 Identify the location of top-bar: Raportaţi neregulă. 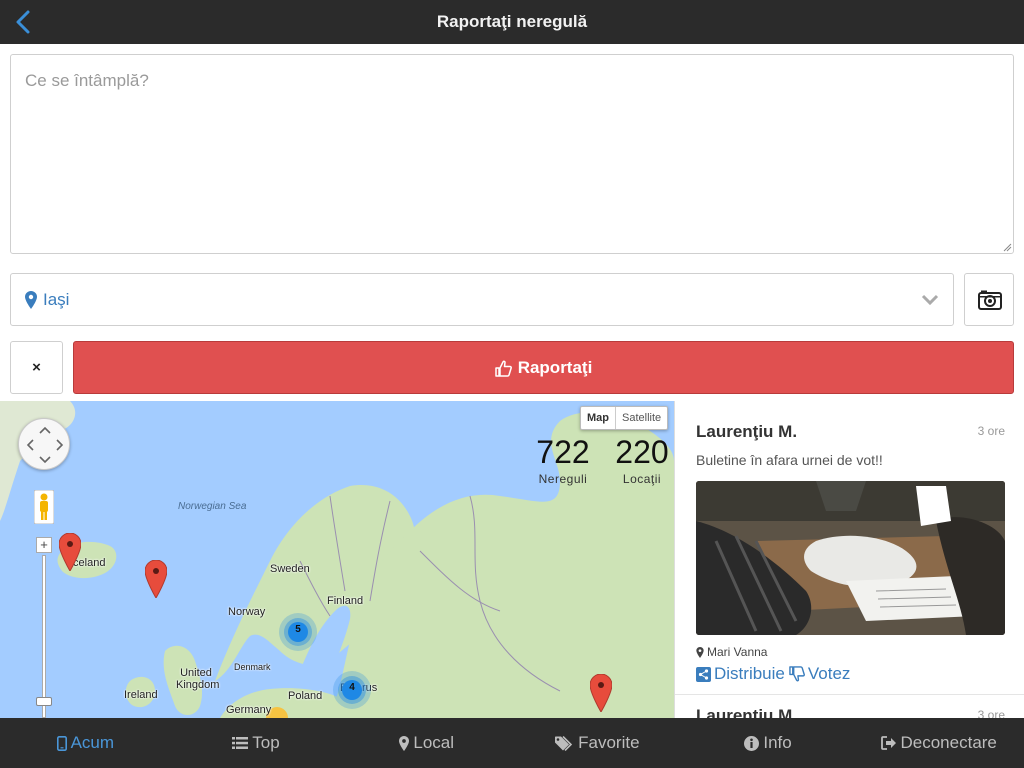
(512, 22).